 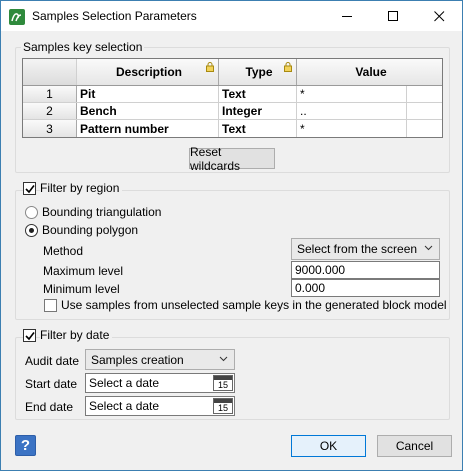 I want to click on maximize-button, so click(x=393, y=16).